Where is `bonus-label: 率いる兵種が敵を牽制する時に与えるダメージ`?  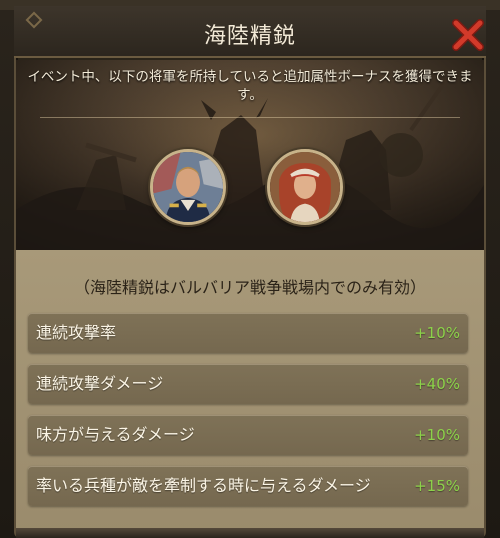
bonus-label: 率いる兵種が敵を牽制する時に与えるダメージ is located at coordinates (203, 485).